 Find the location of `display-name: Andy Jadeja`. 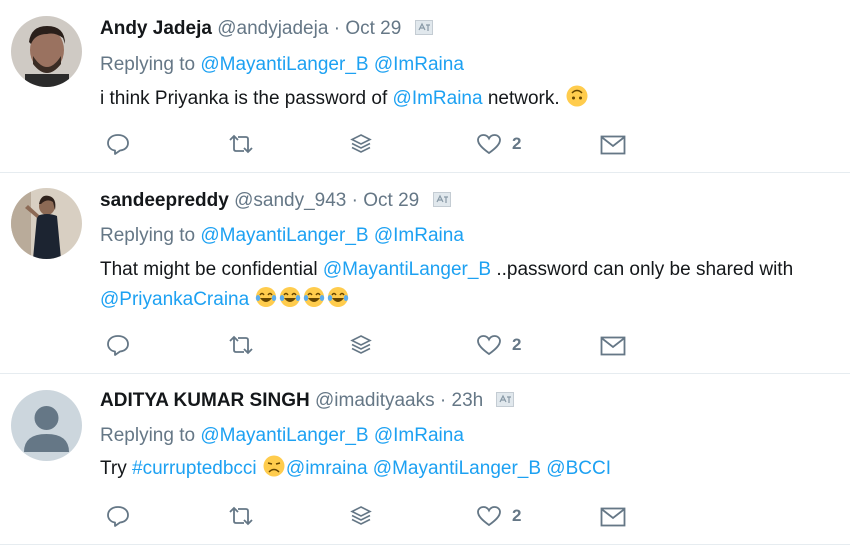

display-name: Andy Jadeja is located at coordinates (156, 28).